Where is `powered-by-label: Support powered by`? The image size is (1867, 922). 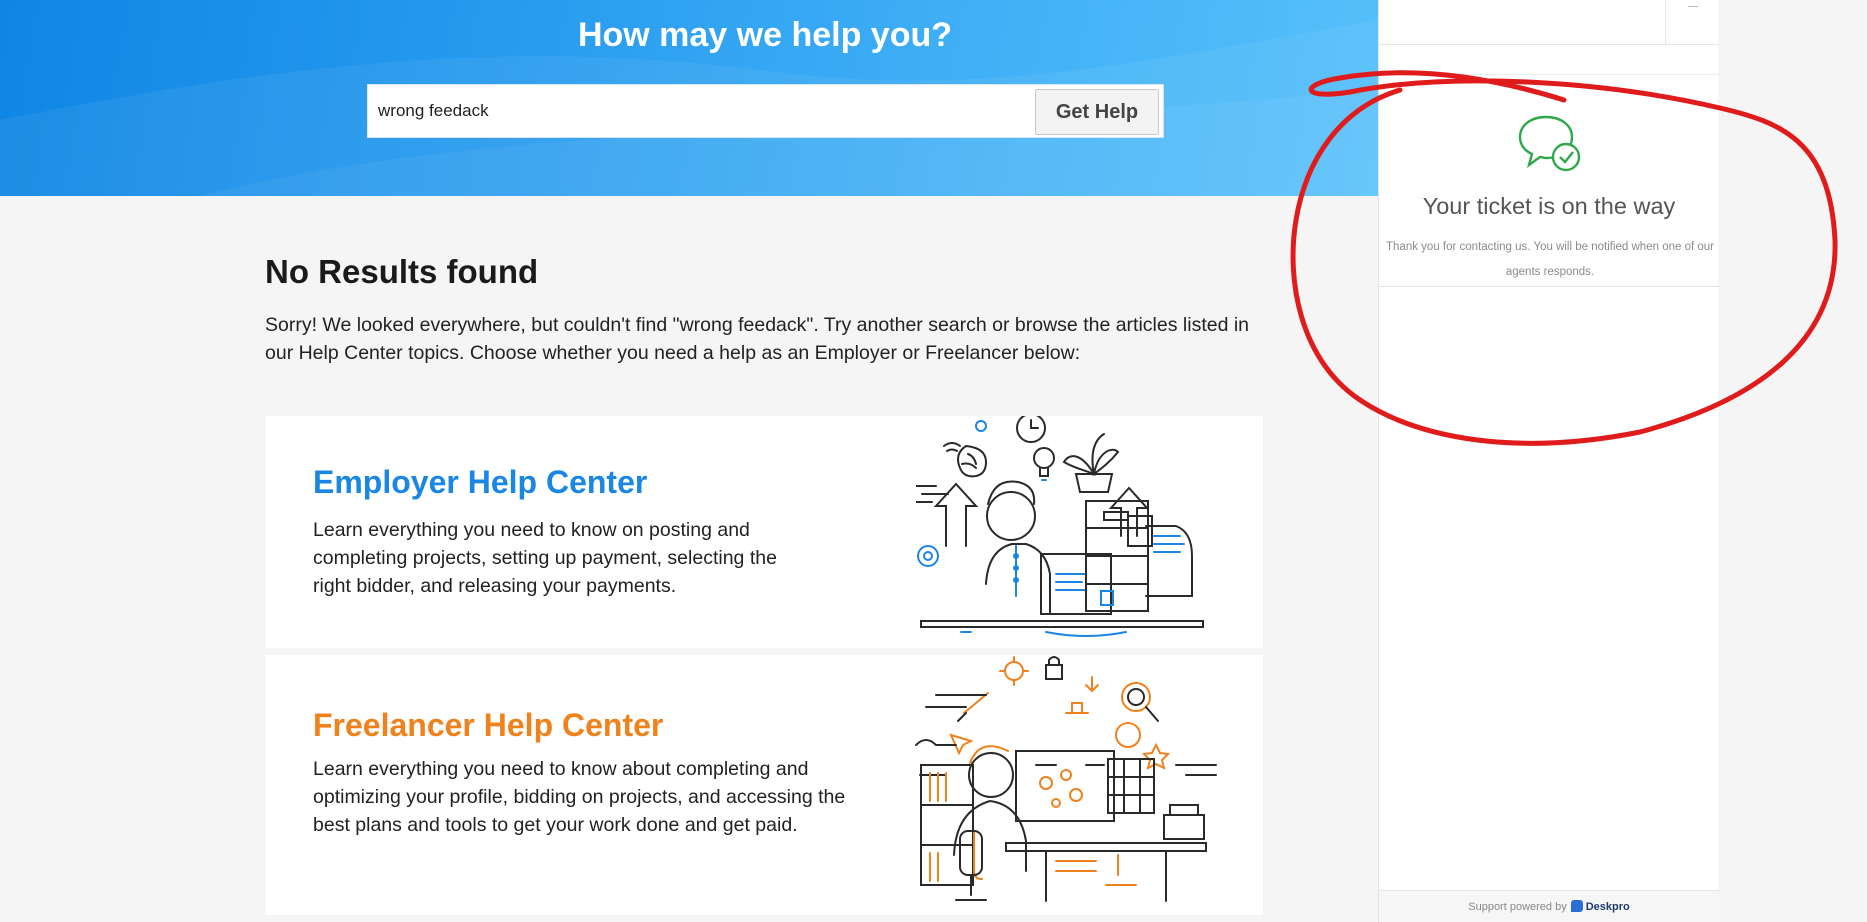 powered-by-label: Support powered by is located at coordinates (1517, 907).